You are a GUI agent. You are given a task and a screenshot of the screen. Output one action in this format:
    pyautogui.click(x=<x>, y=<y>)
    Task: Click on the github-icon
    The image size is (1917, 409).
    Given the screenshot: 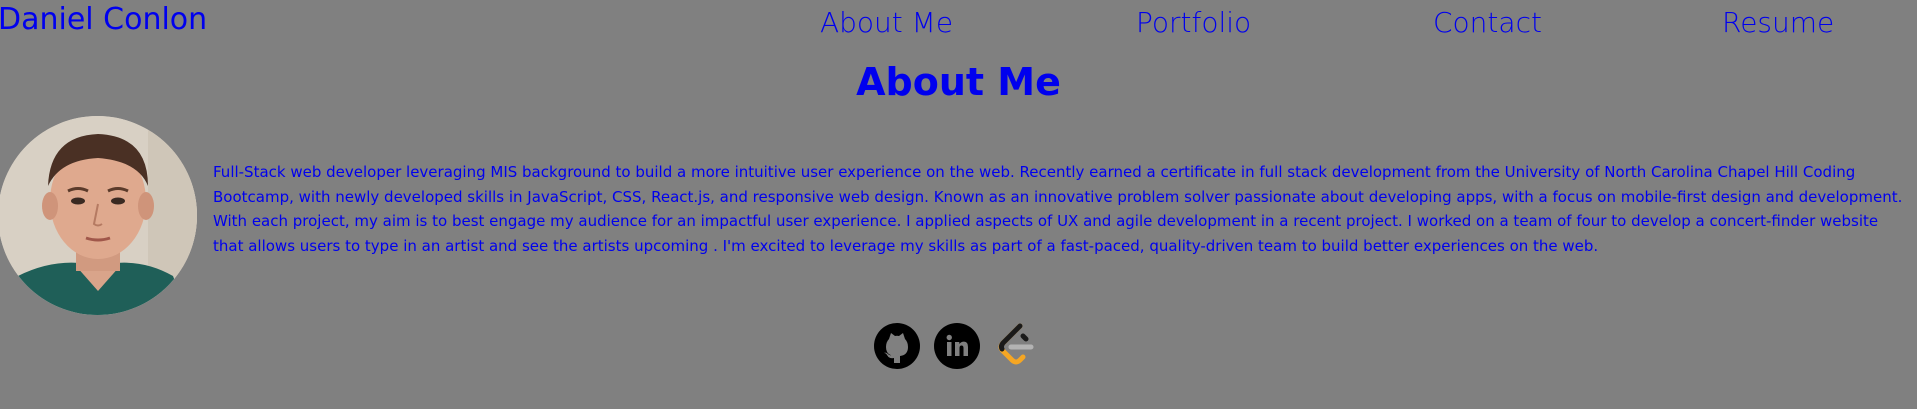 What is the action you would take?
    pyautogui.click(x=897, y=346)
    